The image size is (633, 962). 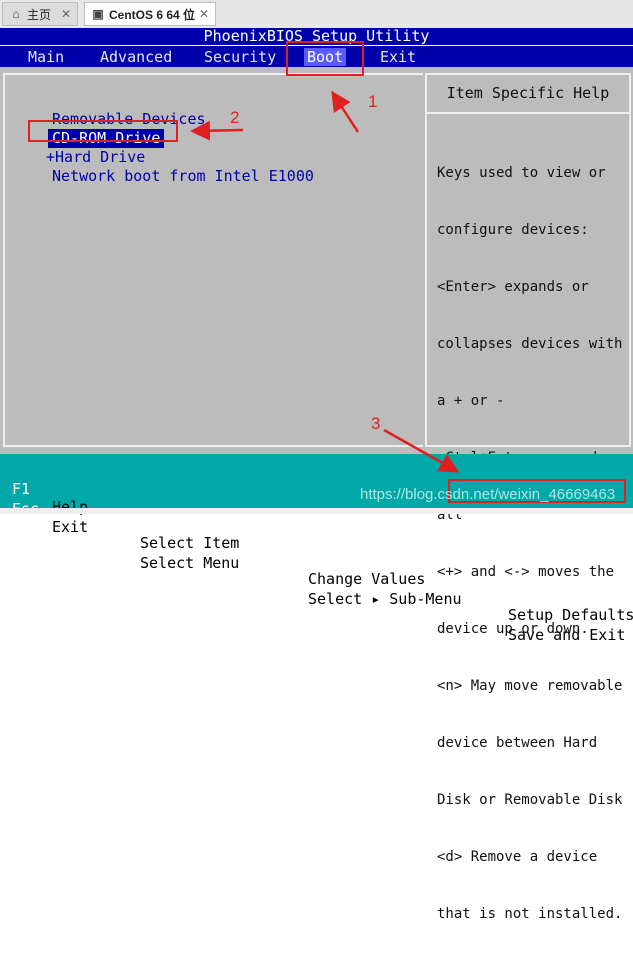 I want to click on key-f9: F9, so click(x=478, y=597).